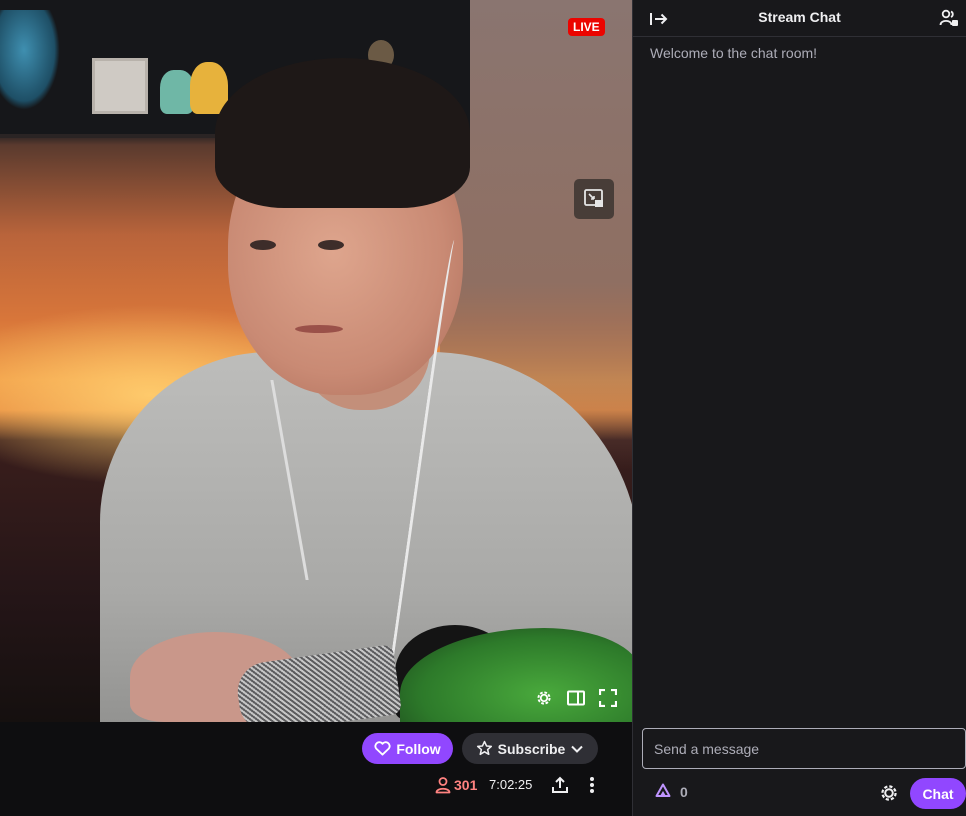 The image size is (966, 816). Describe the element at coordinates (938, 793) in the screenshot. I see `chat-send-button: Chat` at that location.